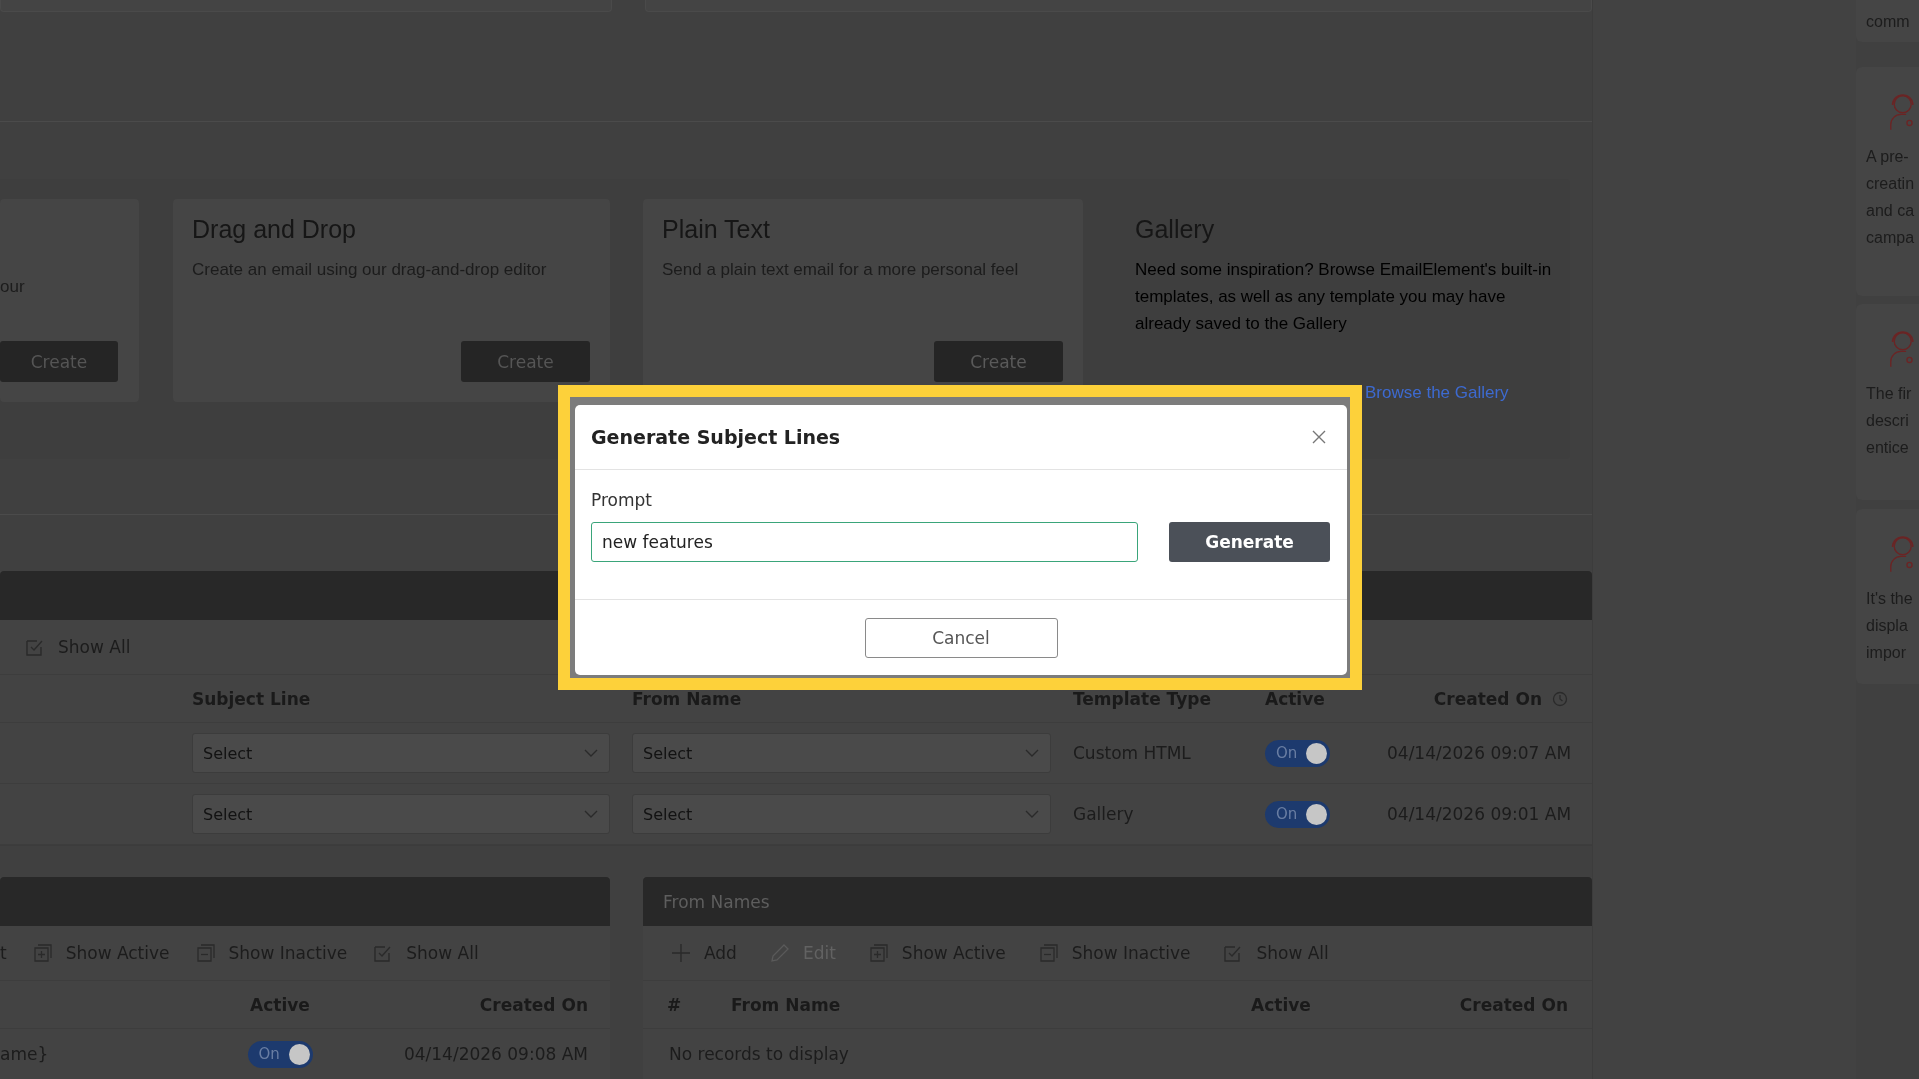  I want to click on dialog-title: Generate Subject Lines, so click(716, 437).